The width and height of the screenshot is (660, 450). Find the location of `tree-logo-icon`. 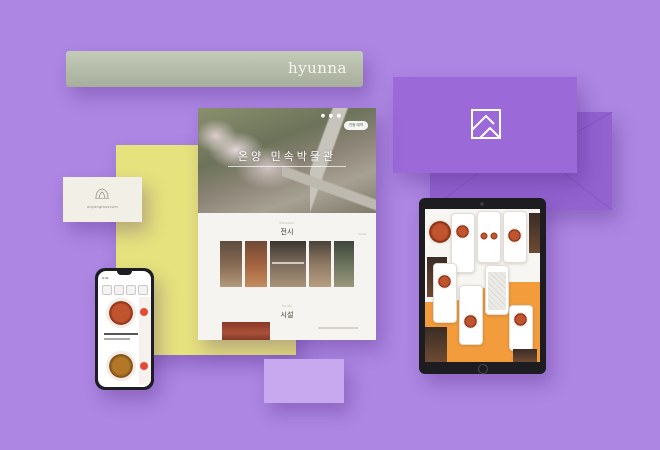

tree-logo-icon is located at coordinates (102, 193).